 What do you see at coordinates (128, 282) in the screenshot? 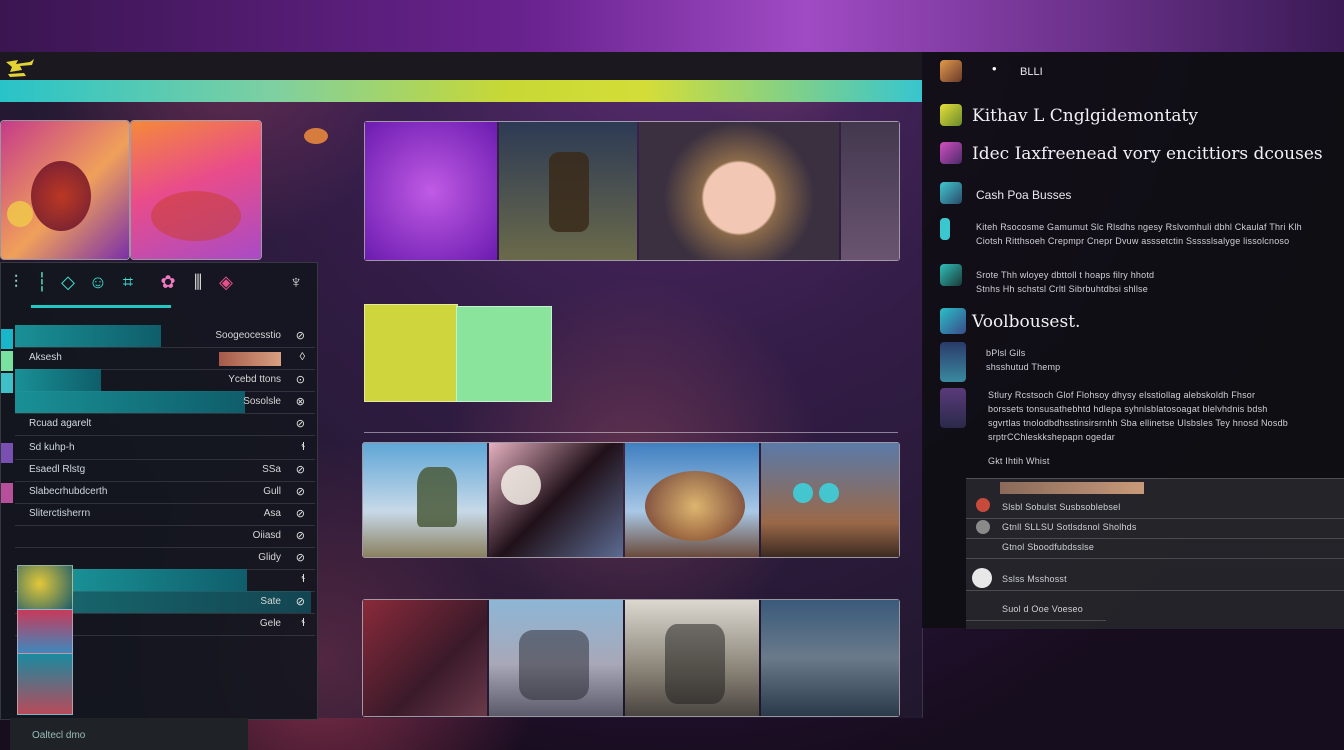
I see `tag-icon: ⌗` at bounding box center [128, 282].